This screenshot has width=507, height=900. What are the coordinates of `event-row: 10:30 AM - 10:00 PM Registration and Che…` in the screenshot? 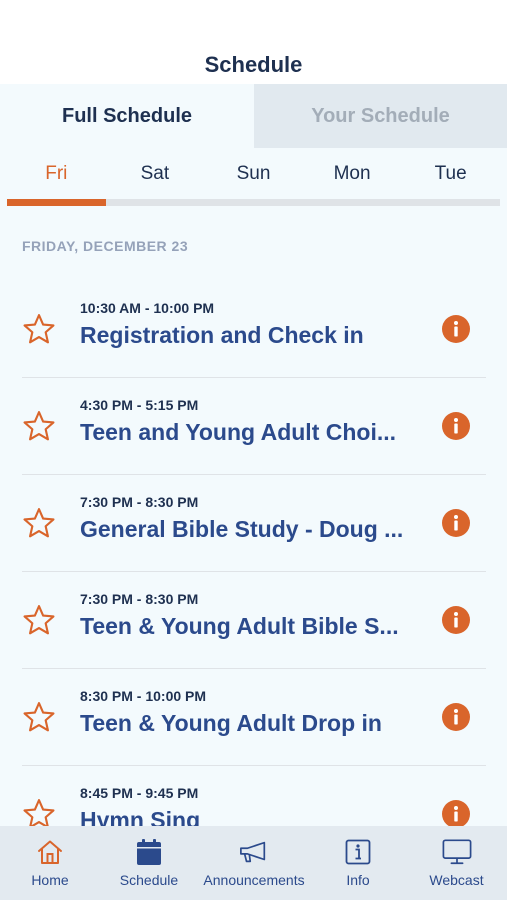 It's located at (253, 330).